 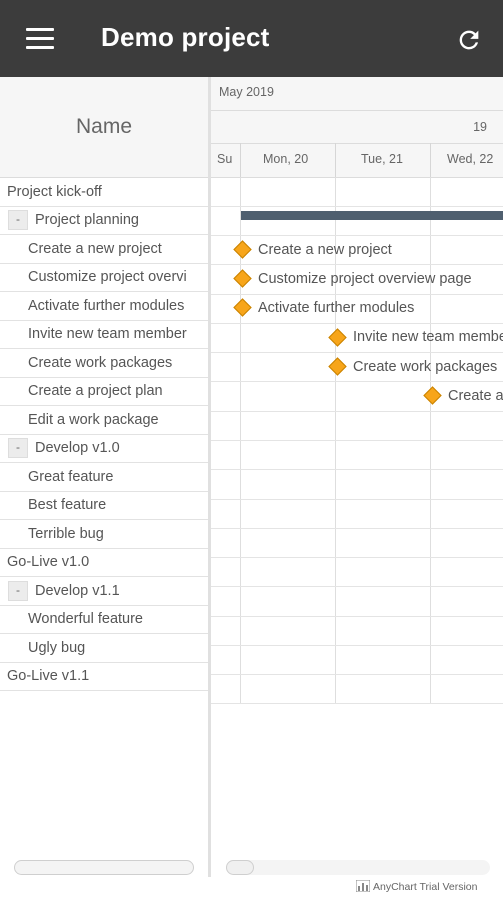 I want to click on task-label: Wonderful feature, so click(x=85, y=619).